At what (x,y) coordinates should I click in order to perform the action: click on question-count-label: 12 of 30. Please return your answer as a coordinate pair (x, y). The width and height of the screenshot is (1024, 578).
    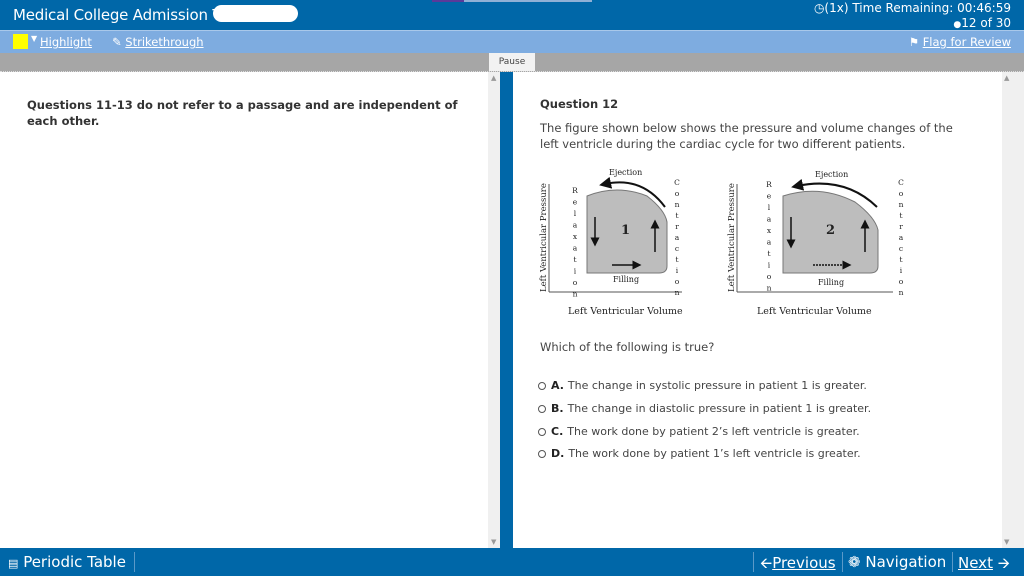
    Looking at the image, I should click on (986, 23).